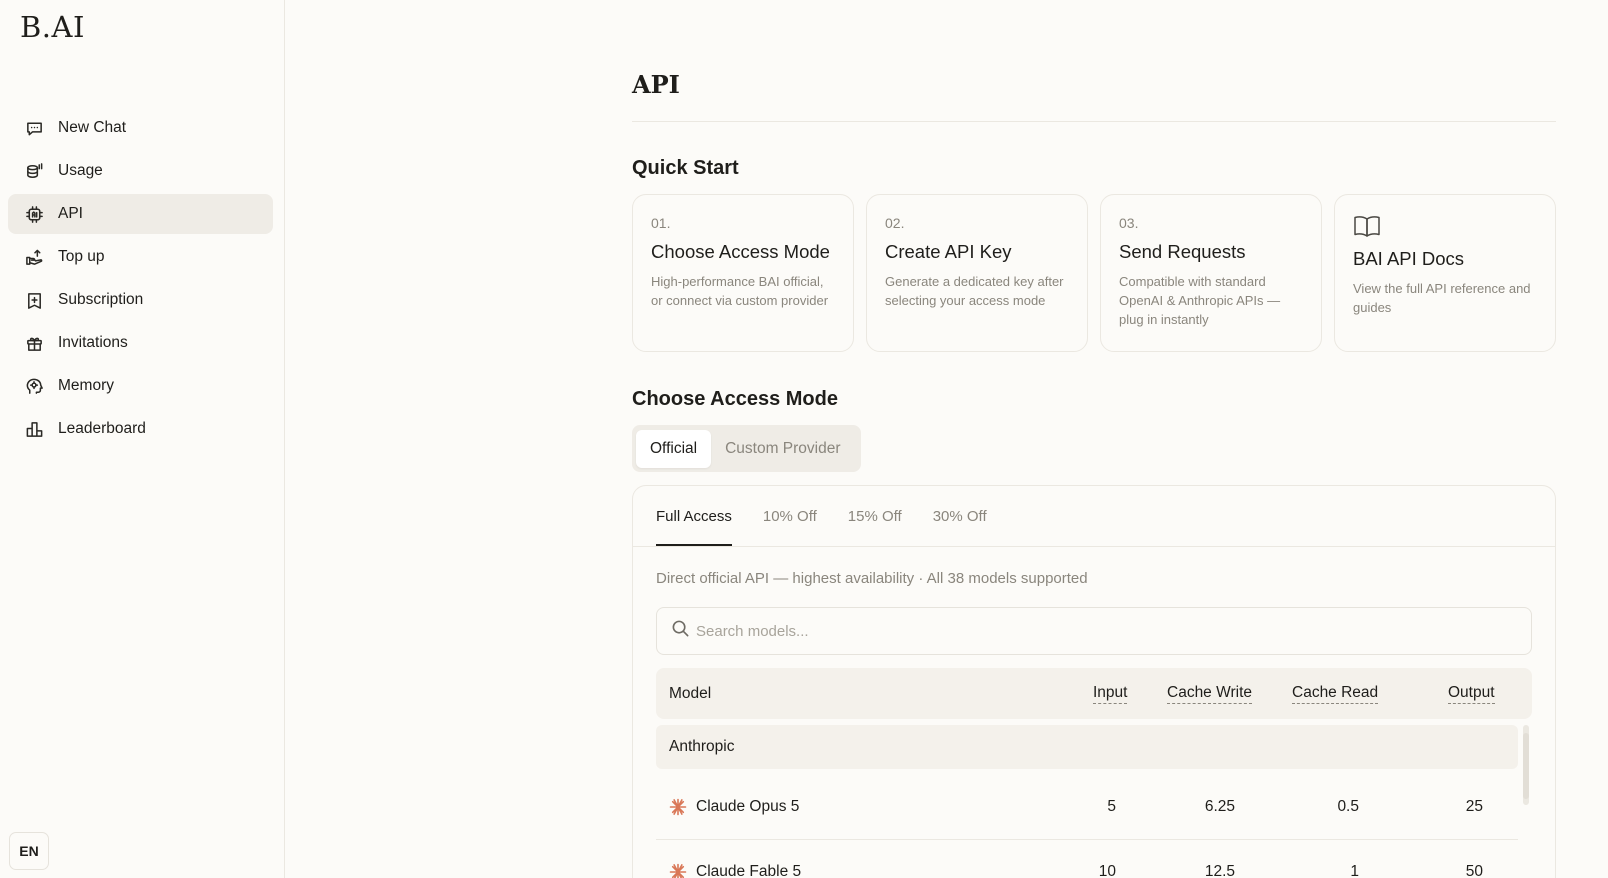 This screenshot has width=1608, height=878. Describe the element at coordinates (1471, 693) in the screenshot. I see `column-header-output: Output` at that location.